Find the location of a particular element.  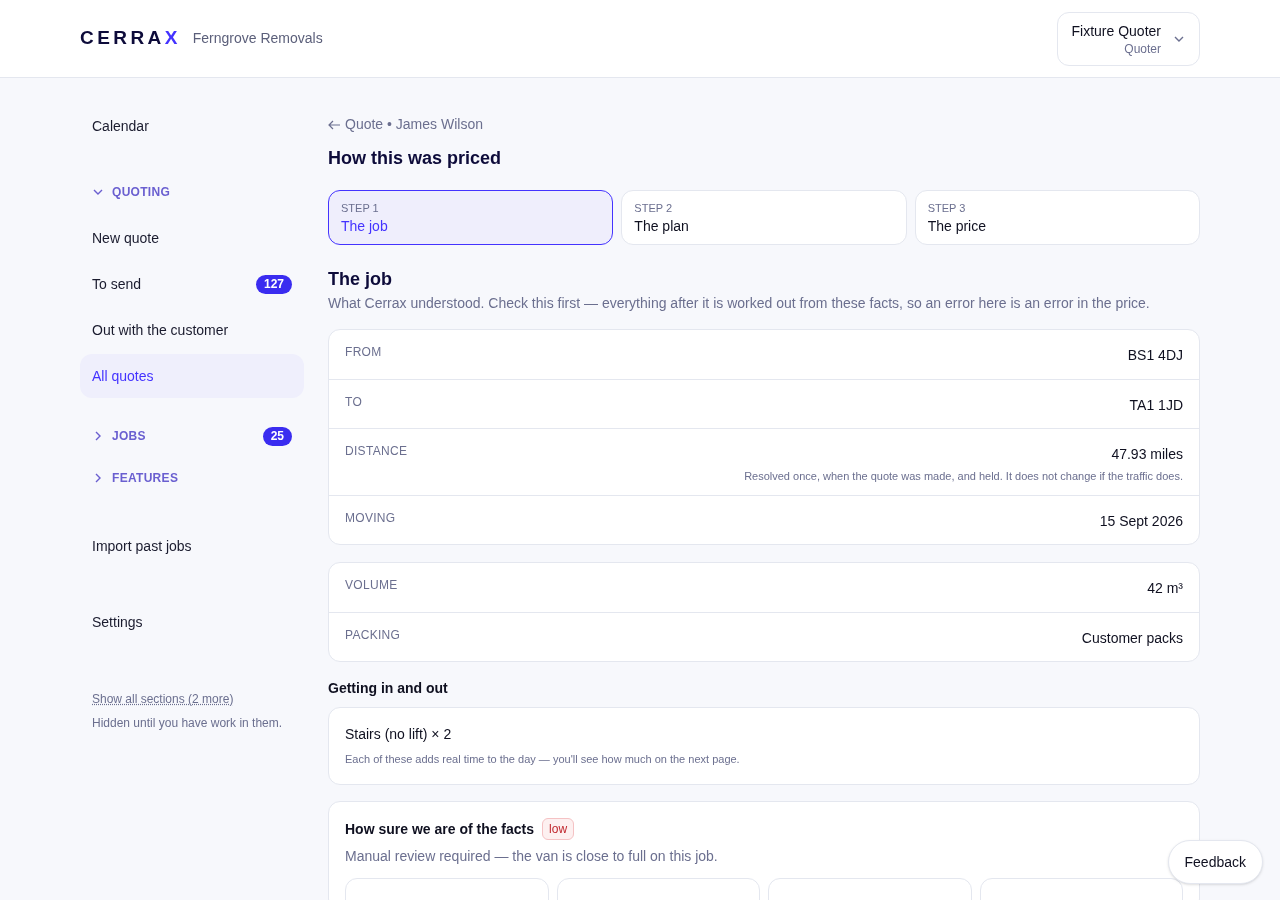

fact-note: Resolved once, when the quote was made, and held. It does not change if the traffic does. is located at coordinates (963, 476).